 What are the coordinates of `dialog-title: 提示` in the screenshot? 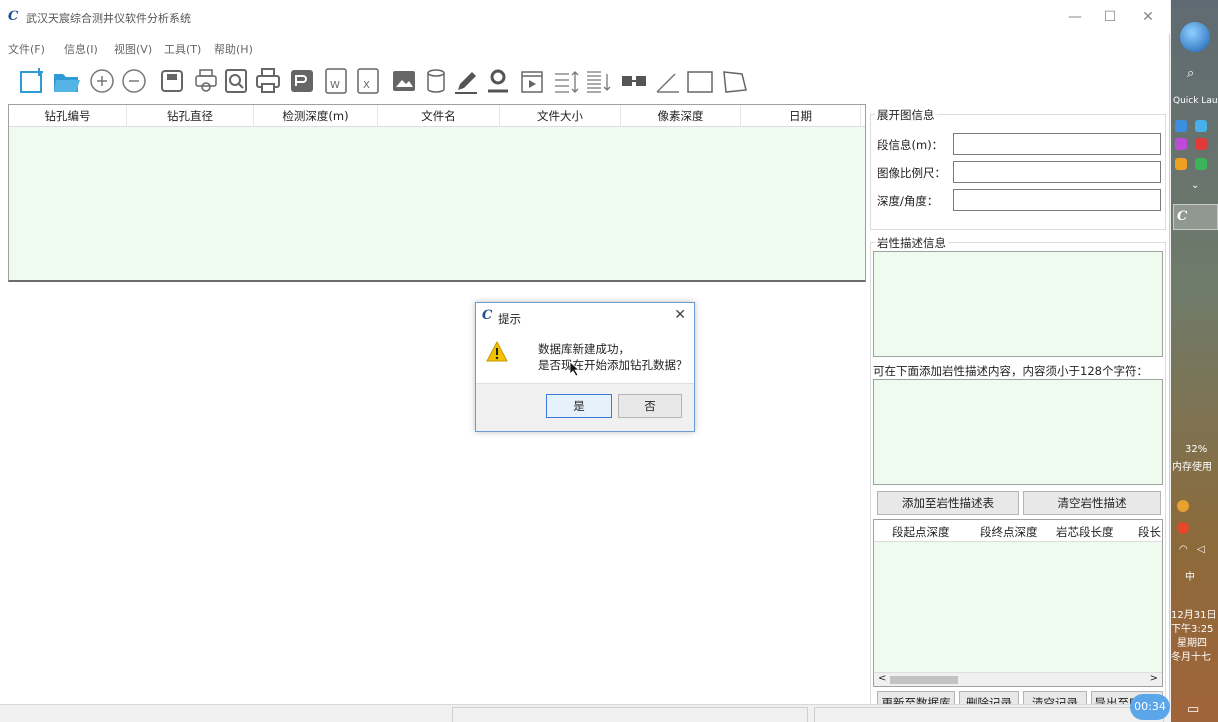 It's located at (509, 319).